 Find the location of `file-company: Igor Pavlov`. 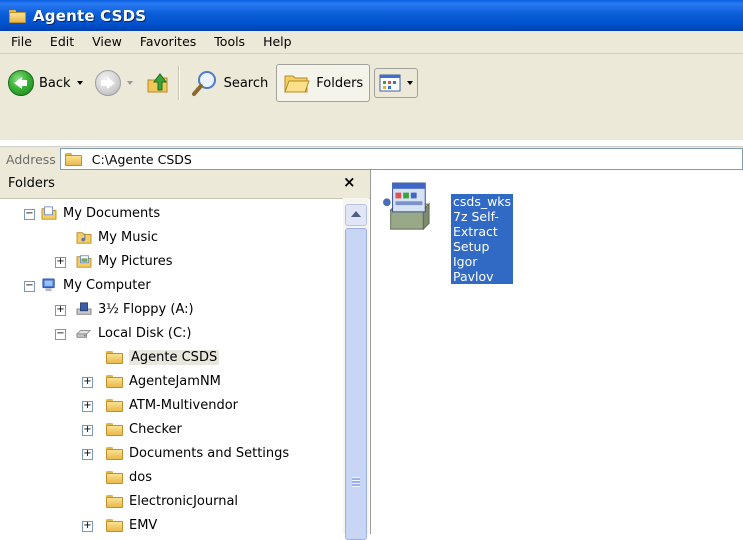

file-company: Igor Pavlov is located at coordinates (473, 269).